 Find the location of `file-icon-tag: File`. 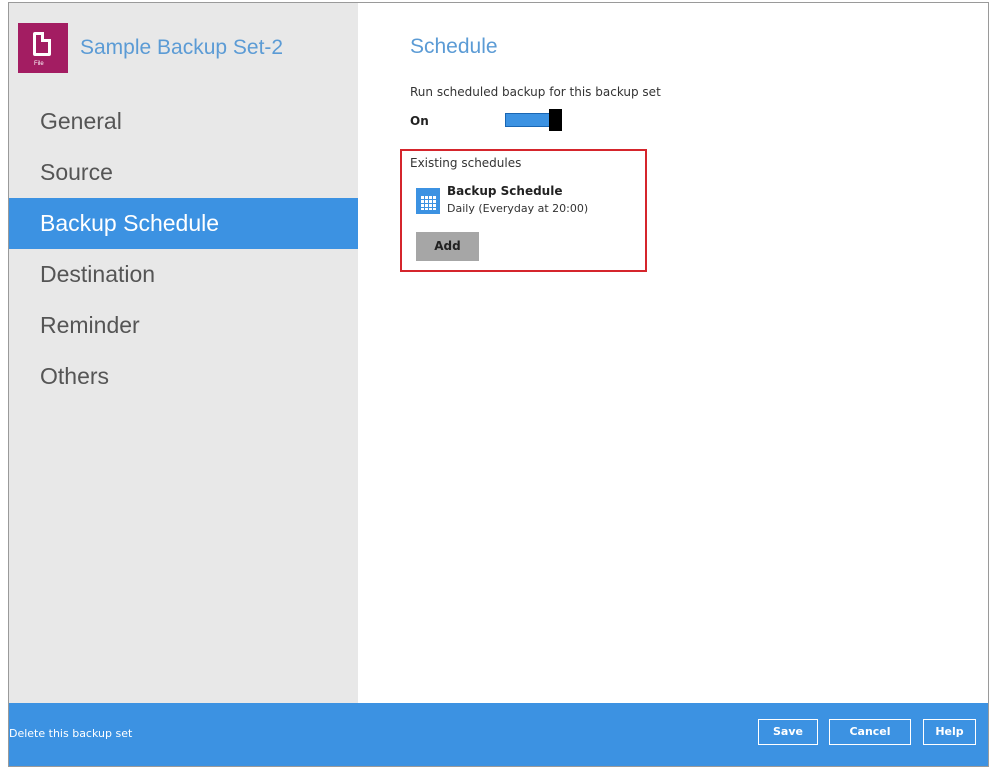

file-icon-tag: File is located at coordinates (39, 64).